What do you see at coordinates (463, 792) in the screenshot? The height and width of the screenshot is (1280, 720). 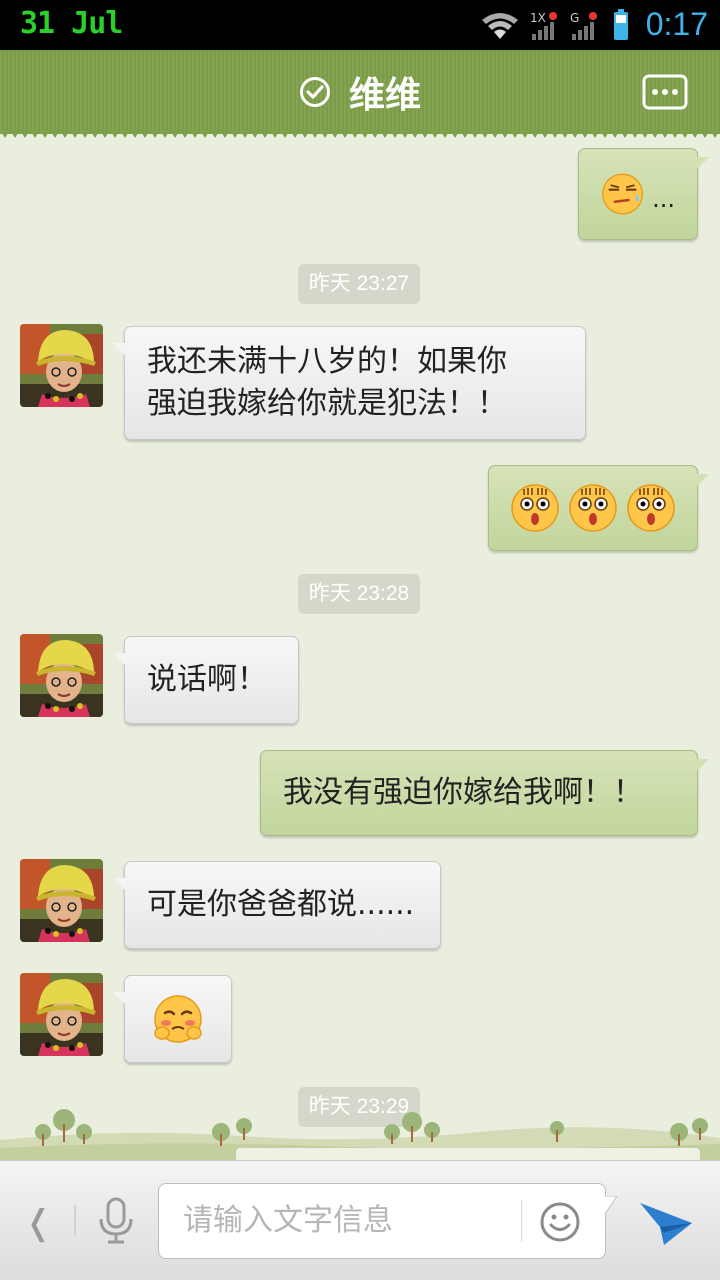 I see `message-text: 我没有强迫你嫁给我啊！！` at bounding box center [463, 792].